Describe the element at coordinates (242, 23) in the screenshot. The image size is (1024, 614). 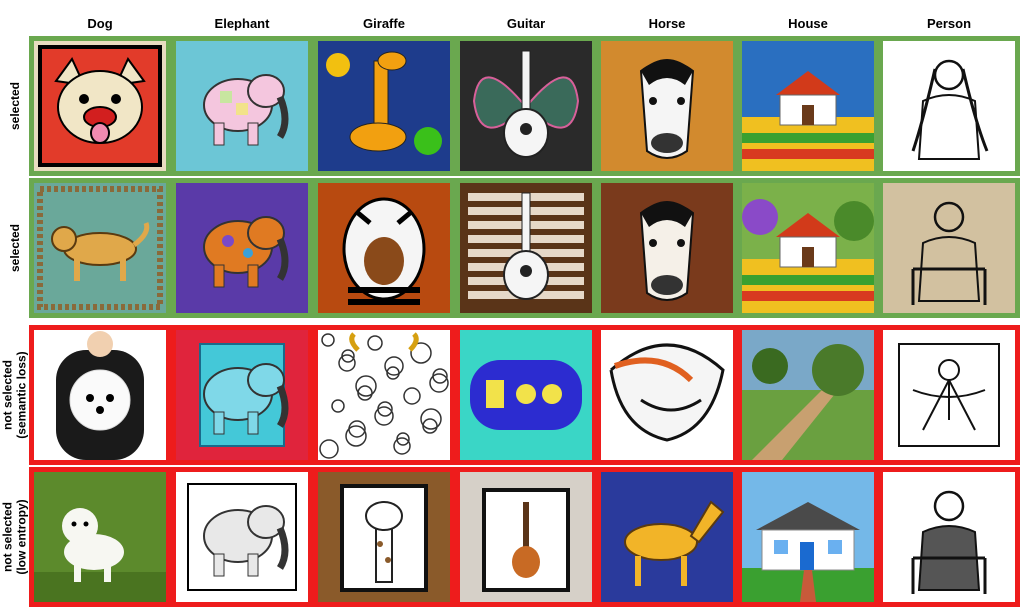
I see `column-header-elephant: Elephant` at that location.